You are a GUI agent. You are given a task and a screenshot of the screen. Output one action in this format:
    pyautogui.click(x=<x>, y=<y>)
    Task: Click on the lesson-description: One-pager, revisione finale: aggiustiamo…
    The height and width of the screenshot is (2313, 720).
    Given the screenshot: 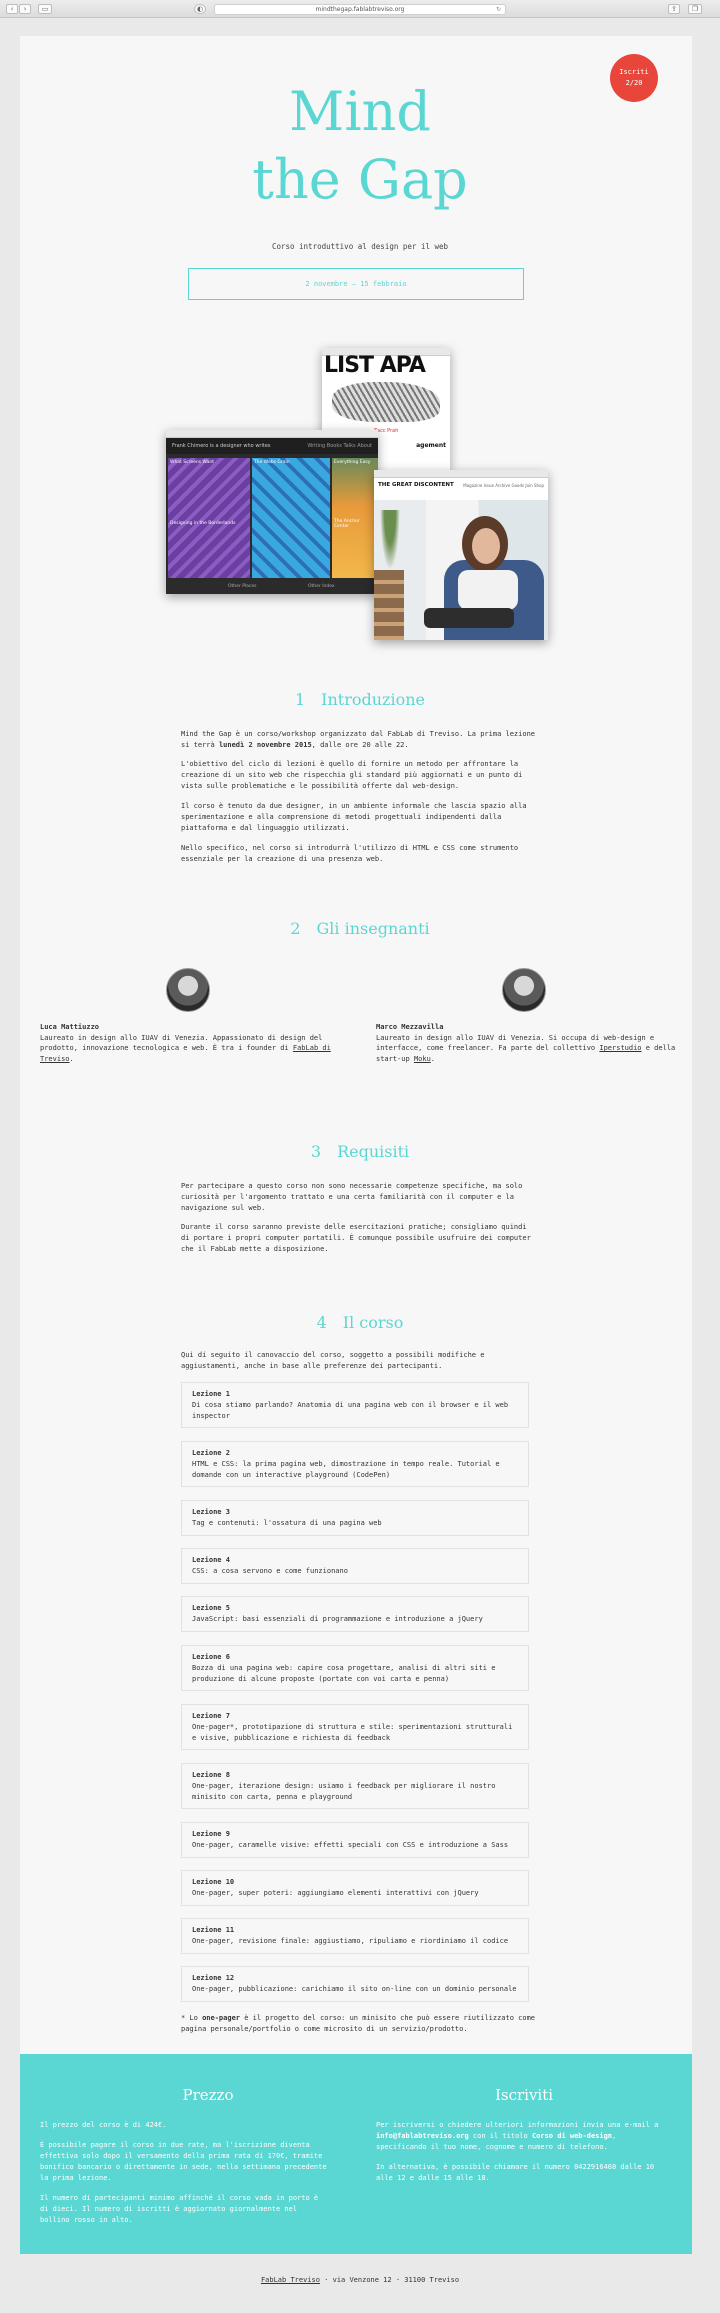 What is the action you would take?
    pyautogui.click(x=350, y=1941)
    